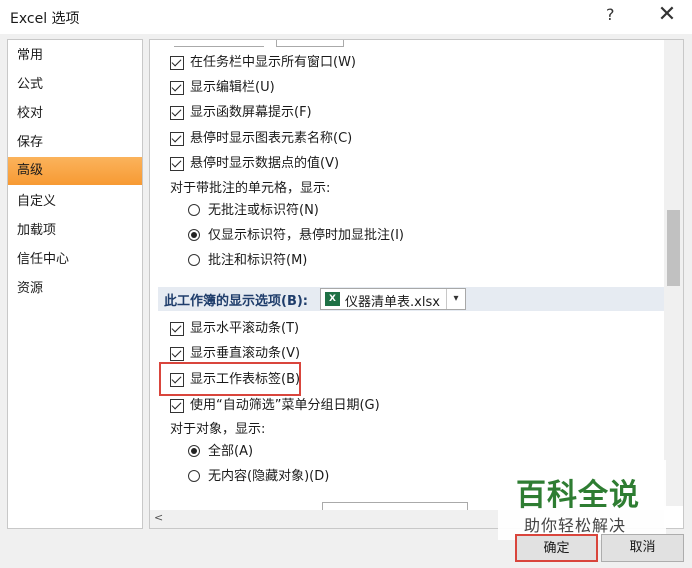 Image resolution: width=692 pixels, height=568 pixels. What do you see at coordinates (271, 138) in the screenshot?
I see `option-label: 悬停时显示图表元素名称(C)` at bounding box center [271, 138].